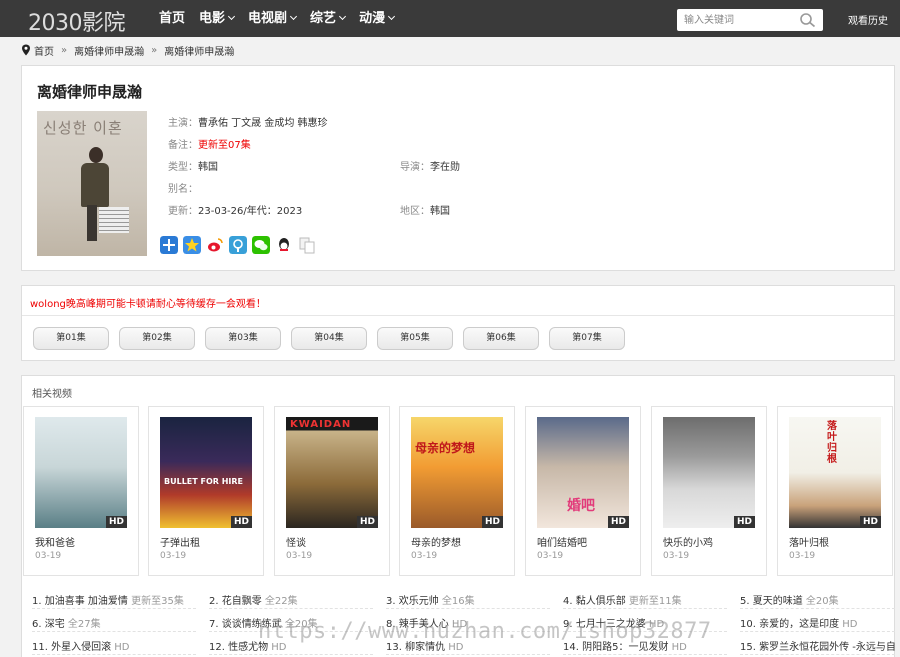  What do you see at coordinates (148, 304) in the screenshot?
I see `playback-notice: wolong晚高峰期可能卡顿请耐心等待缓存一会观看！` at bounding box center [148, 304].